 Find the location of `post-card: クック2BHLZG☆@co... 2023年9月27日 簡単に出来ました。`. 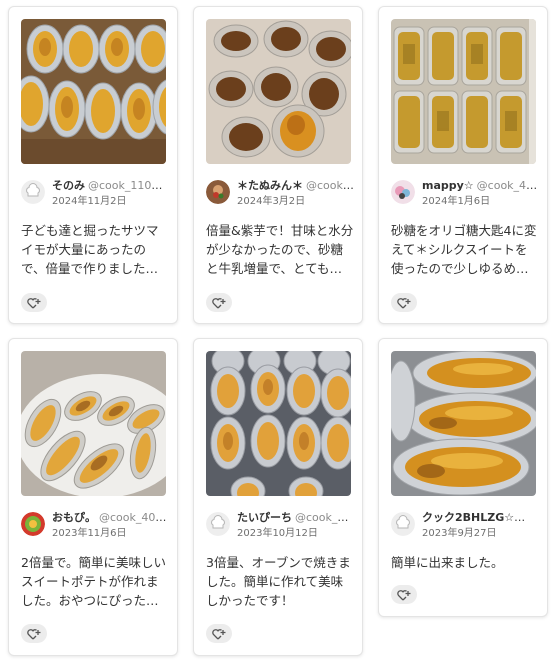

post-card: クック2BHLZG☆@co... 2023年9月27日 簡単に出来ました。 is located at coordinates (463, 477).